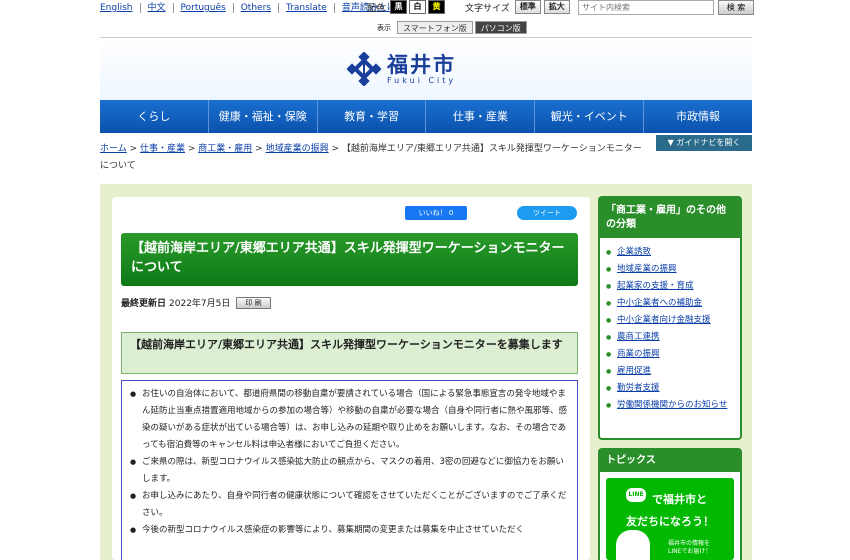 Image resolution: width=850 pixels, height=560 pixels. Describe the element at coordinates (500, 27) in the screenshot. I see `pc-version-button: パソコン版` at that location.